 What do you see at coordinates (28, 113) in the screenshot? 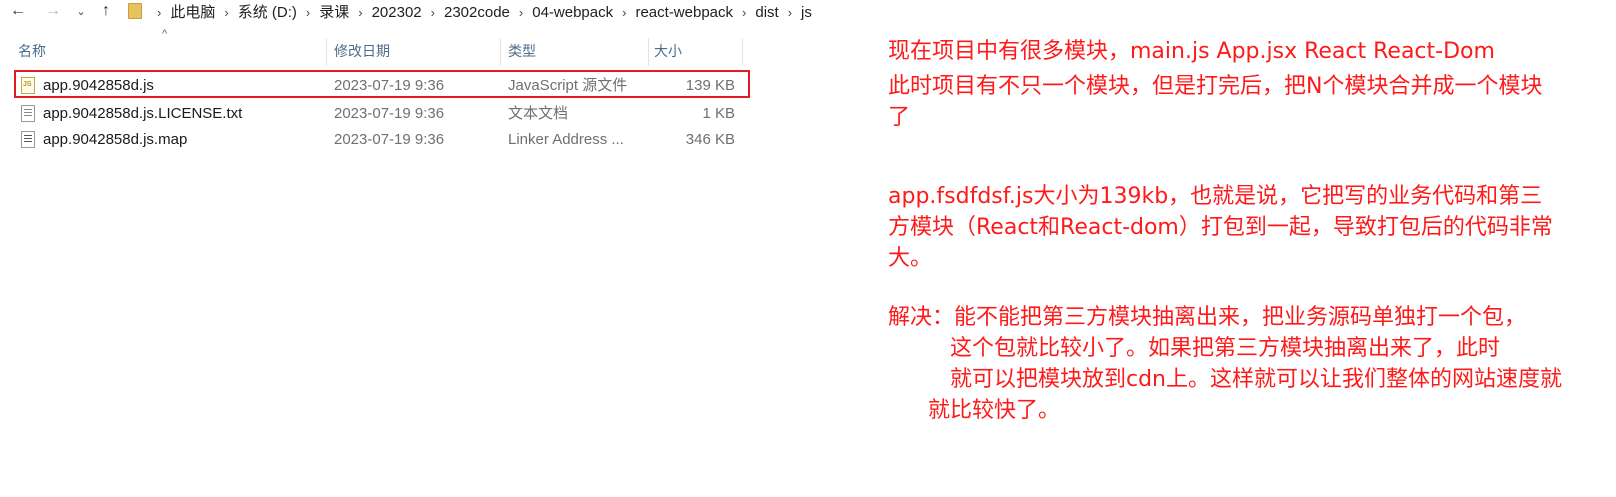
I see `text-file-icon` at bounding box center [28, 113].